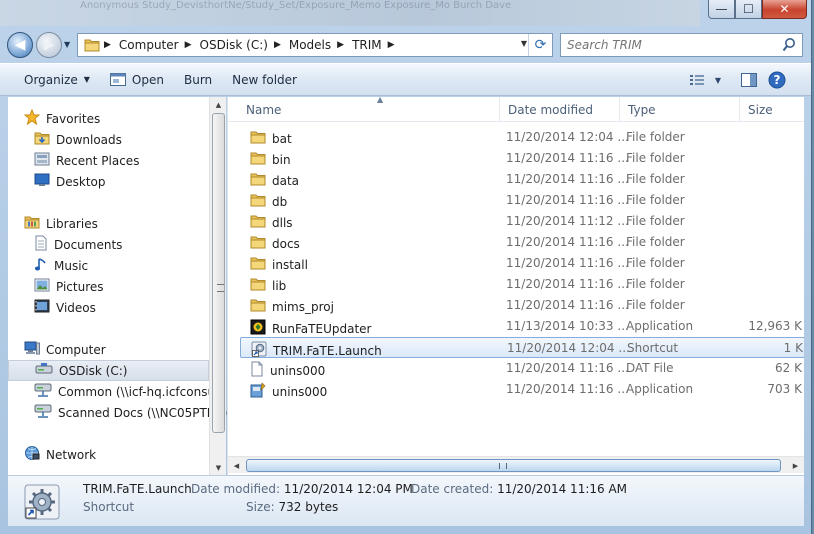 This screenshot has height=534, width=814. I want to click on sidebar-item: Music, so click(108, 265).